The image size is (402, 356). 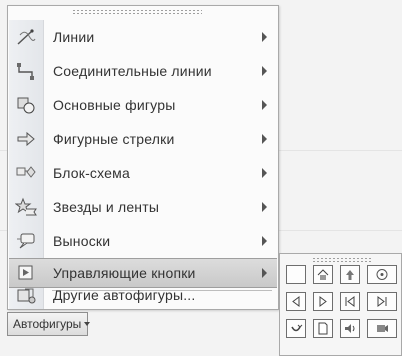 I want to click on action-button-sound-icon, so click(x=350, y=328).